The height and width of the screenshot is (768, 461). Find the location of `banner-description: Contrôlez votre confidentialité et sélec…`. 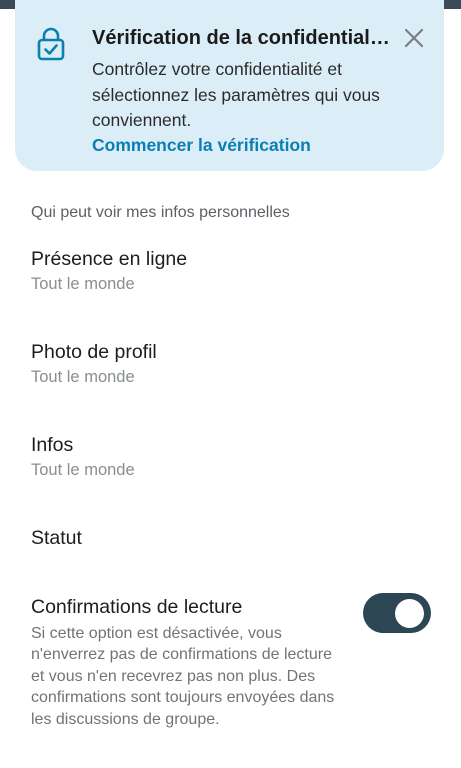

banner-description: Contrôlez votre confidentialité et sélec… is located at coordinates (236, 94).